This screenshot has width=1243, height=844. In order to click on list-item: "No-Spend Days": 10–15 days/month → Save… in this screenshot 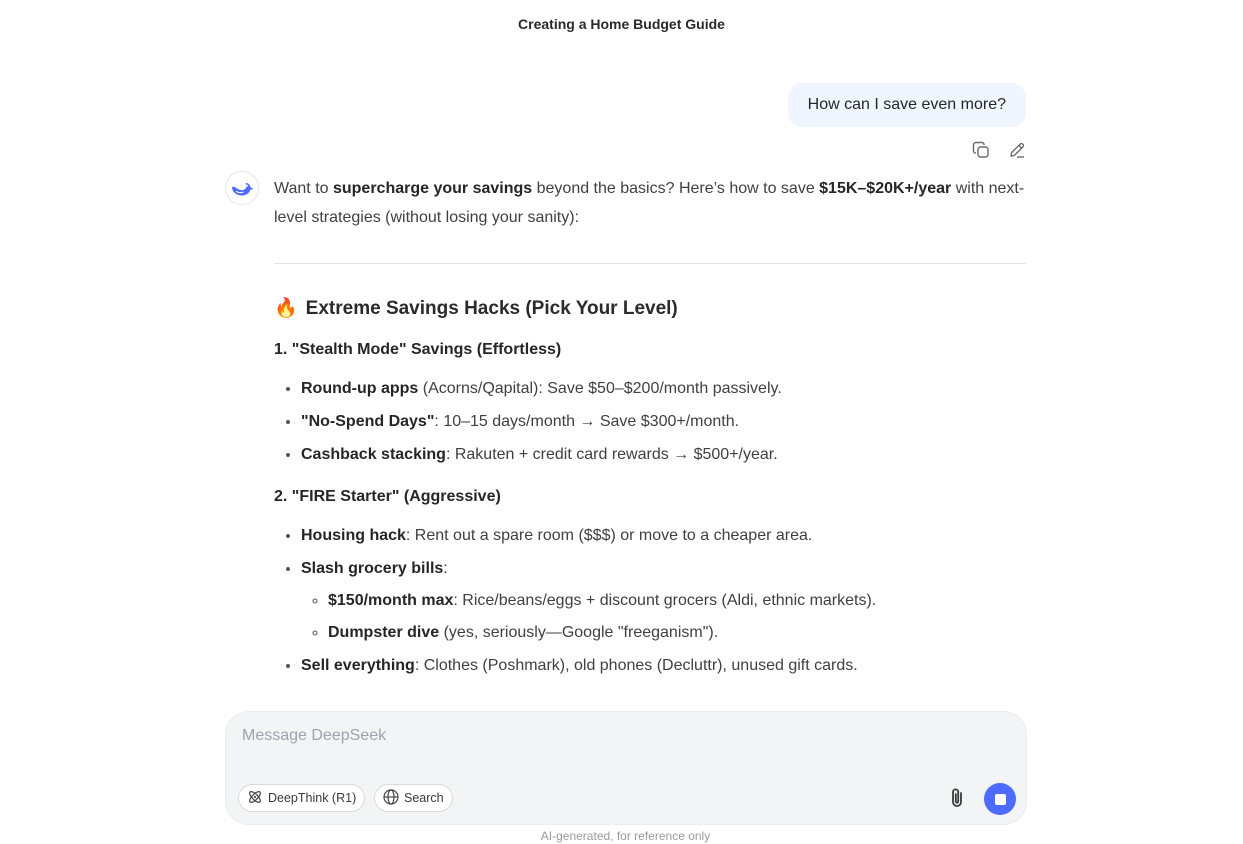, I will do `click(663, 421)`.